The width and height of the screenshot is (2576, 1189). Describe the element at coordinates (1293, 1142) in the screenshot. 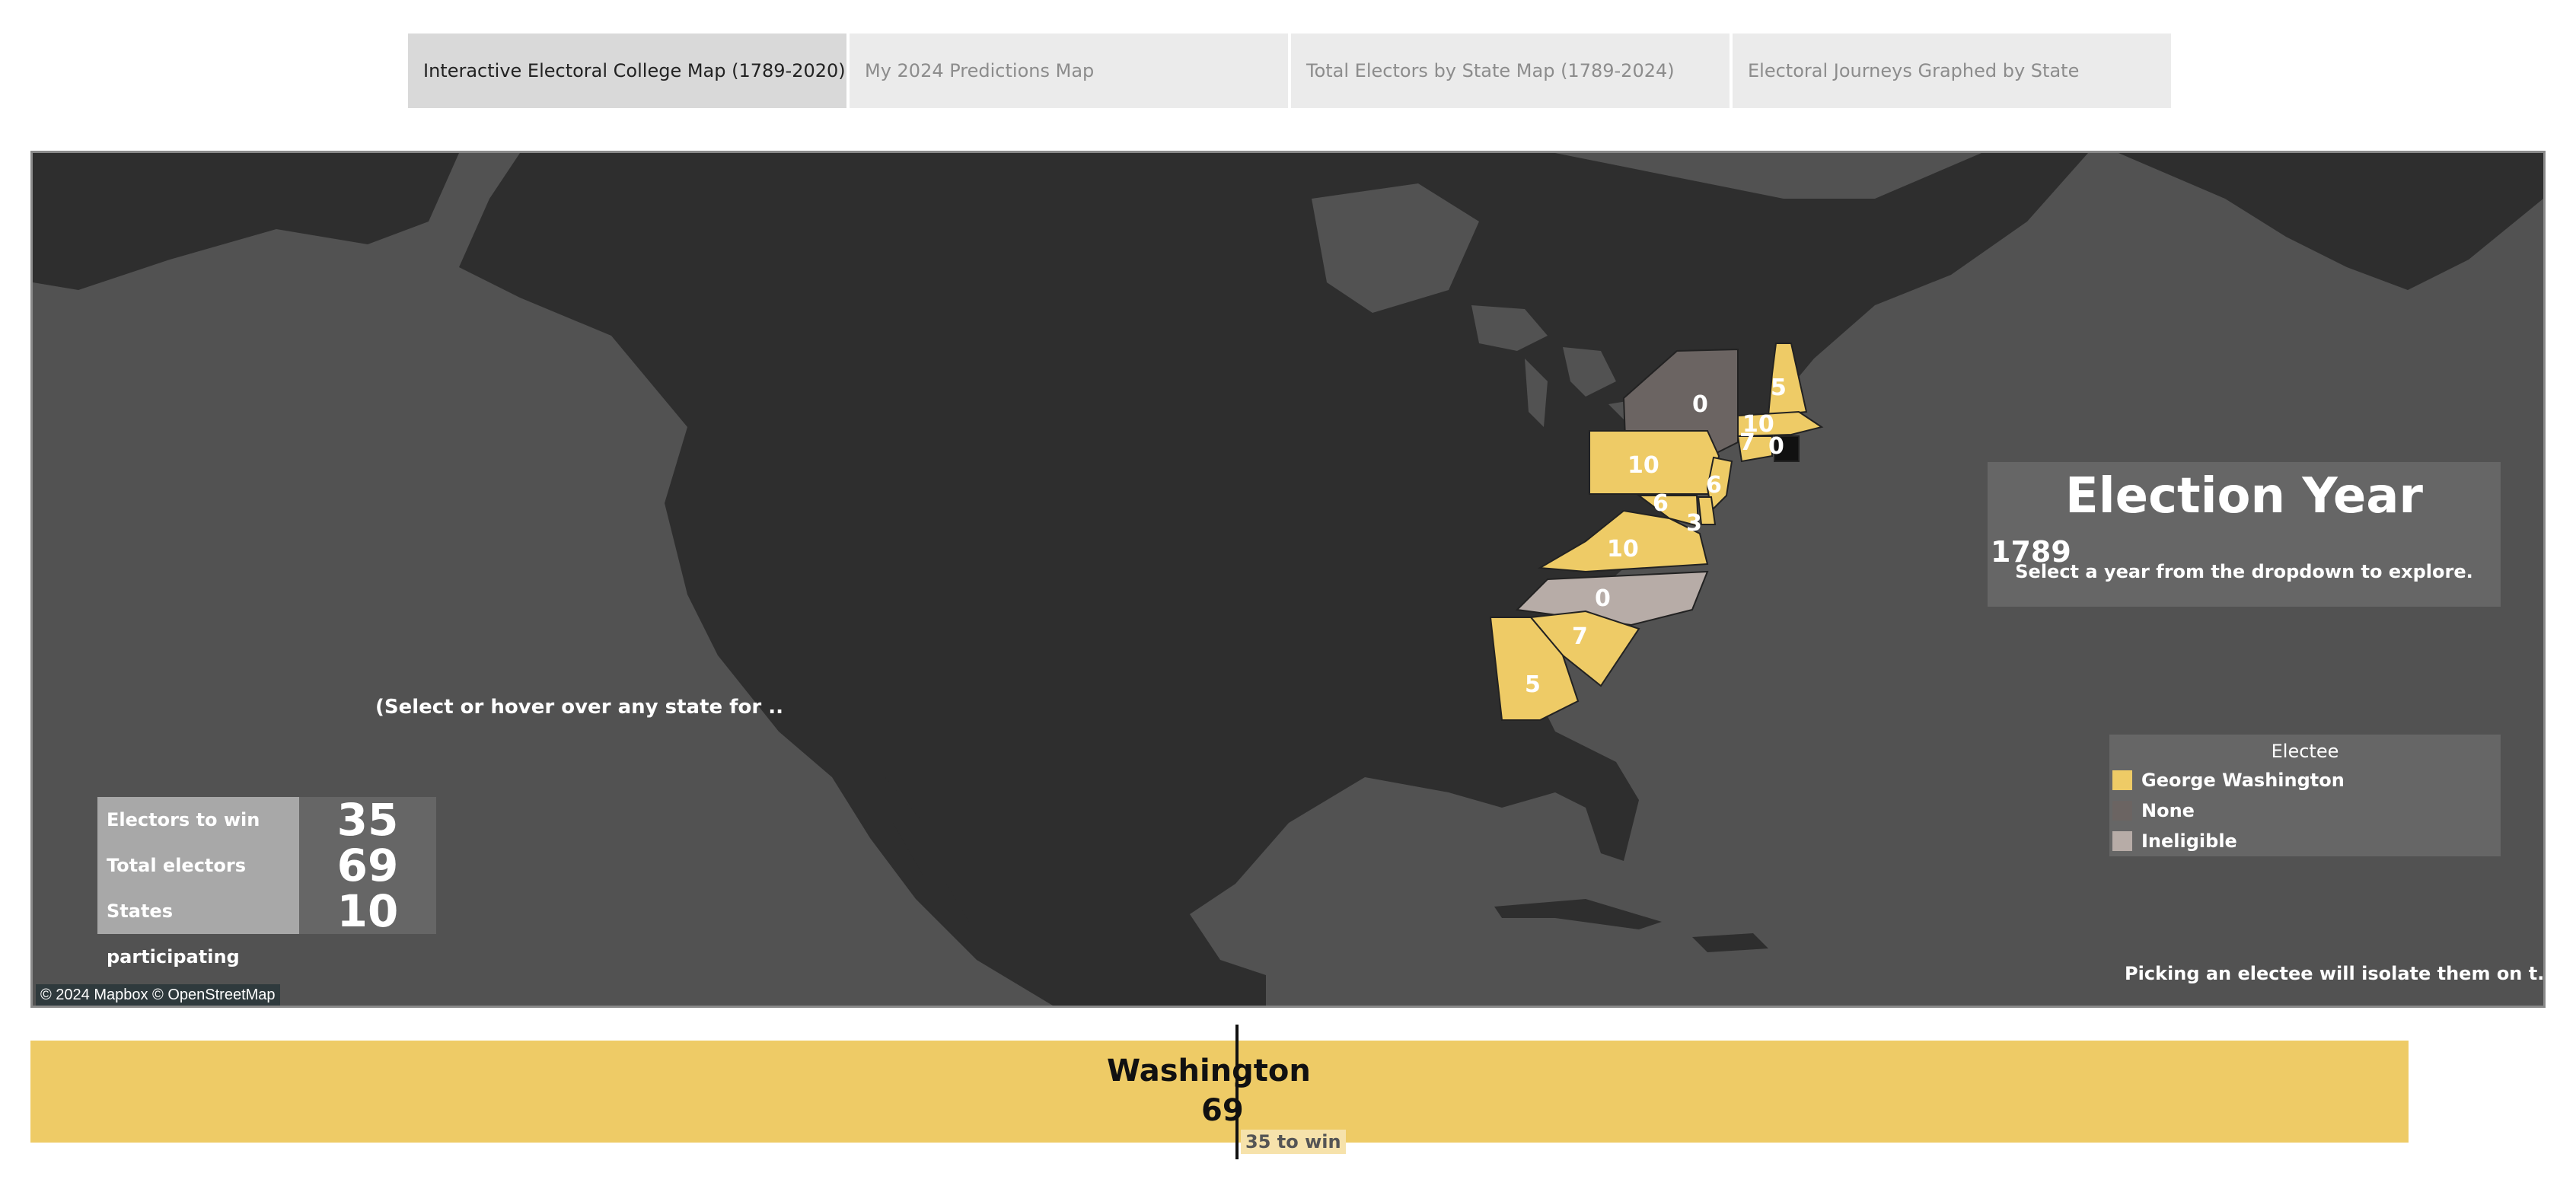

I see `win-threshold-label: 35 to win` at that location.